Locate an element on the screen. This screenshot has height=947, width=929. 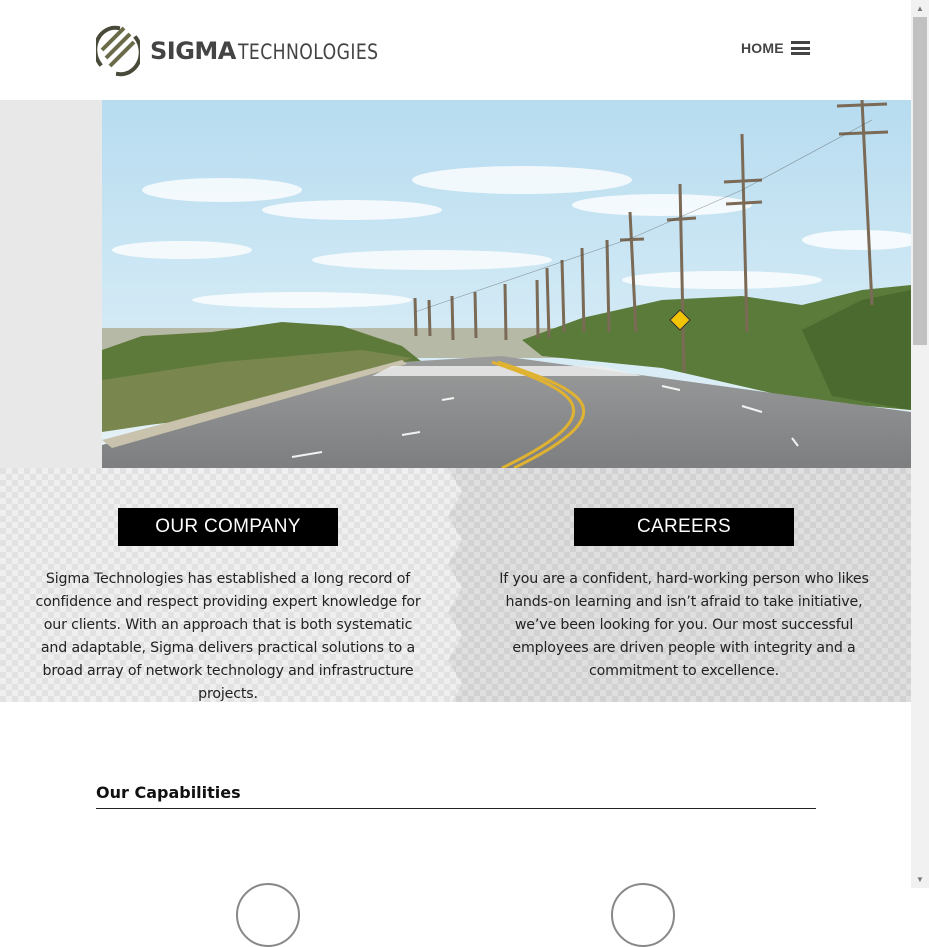
capabilities-heading: Our Capabilities is located at coordinates (456, 796).